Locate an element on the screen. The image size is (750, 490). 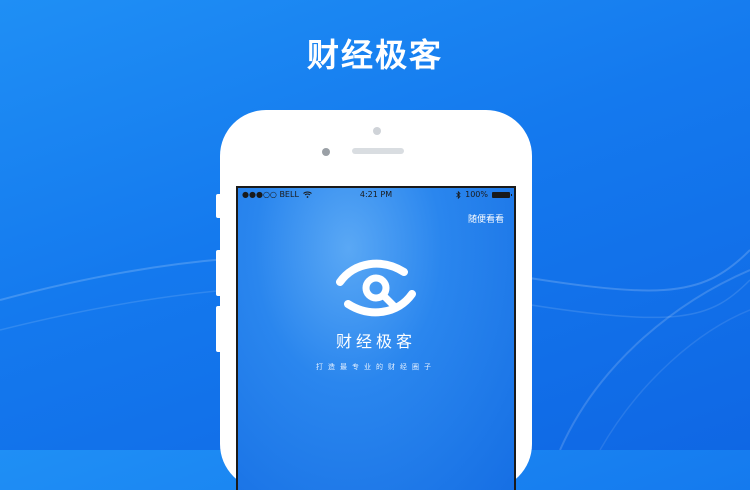
phone-side-button-volume-down is located at coordinates (218, 329).